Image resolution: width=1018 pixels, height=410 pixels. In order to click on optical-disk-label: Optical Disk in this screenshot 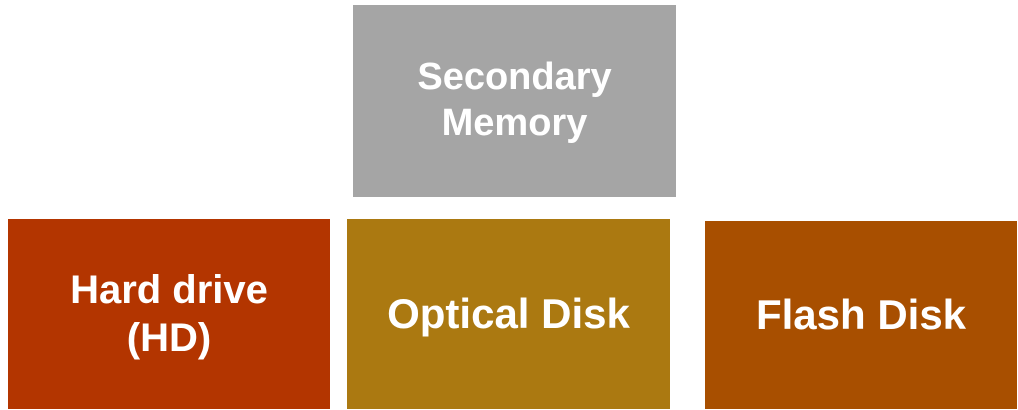, I will do `click(508, 313)`.